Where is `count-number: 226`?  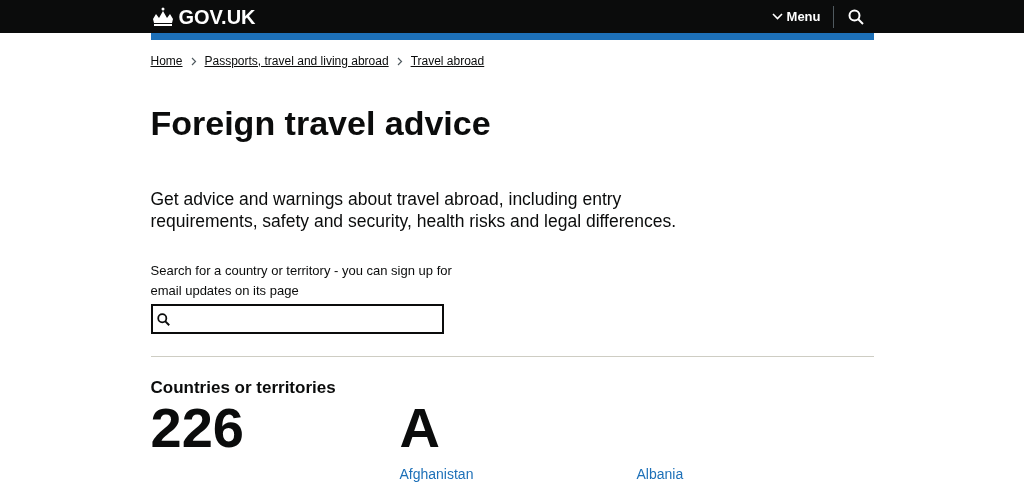 count-number: 226 is located at coordinates (197, 428).